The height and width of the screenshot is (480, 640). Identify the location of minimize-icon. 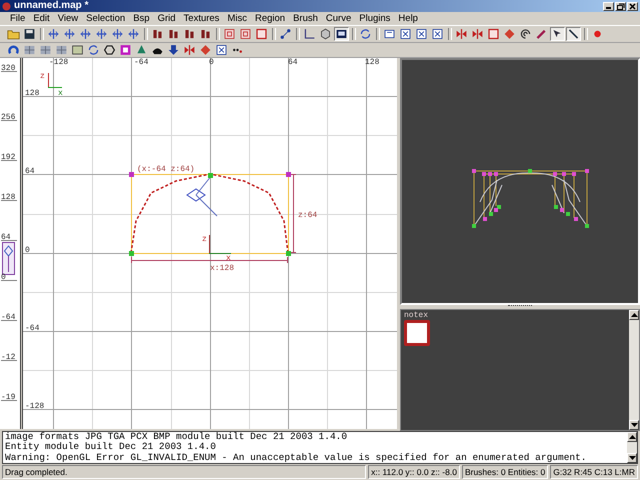
(608, 7).